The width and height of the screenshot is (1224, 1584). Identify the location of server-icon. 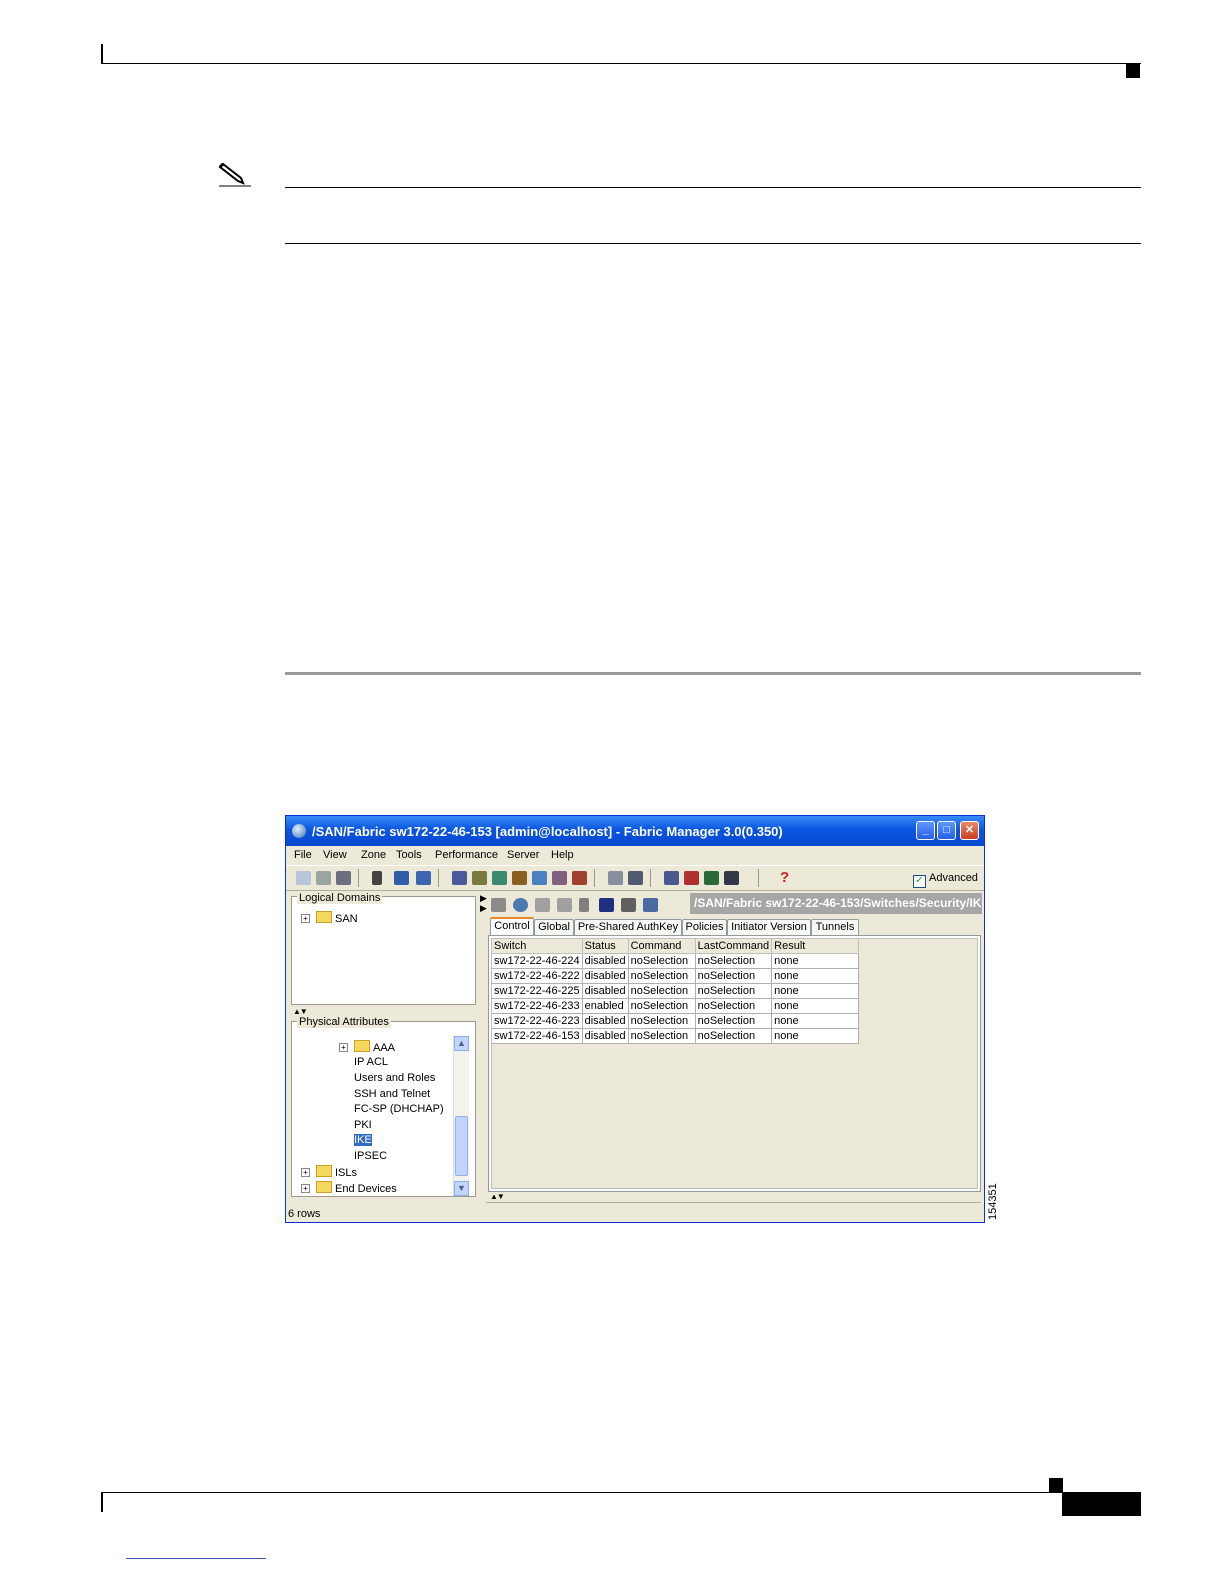
(671, 878).